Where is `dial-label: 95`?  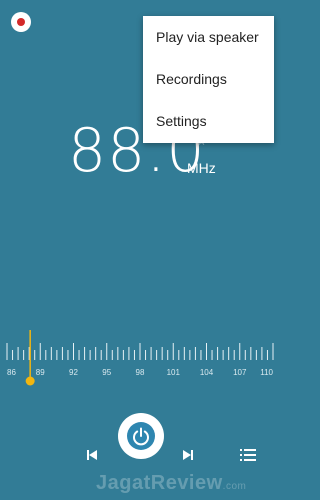 dial-label: 95 is located at coordinates (106, 372).